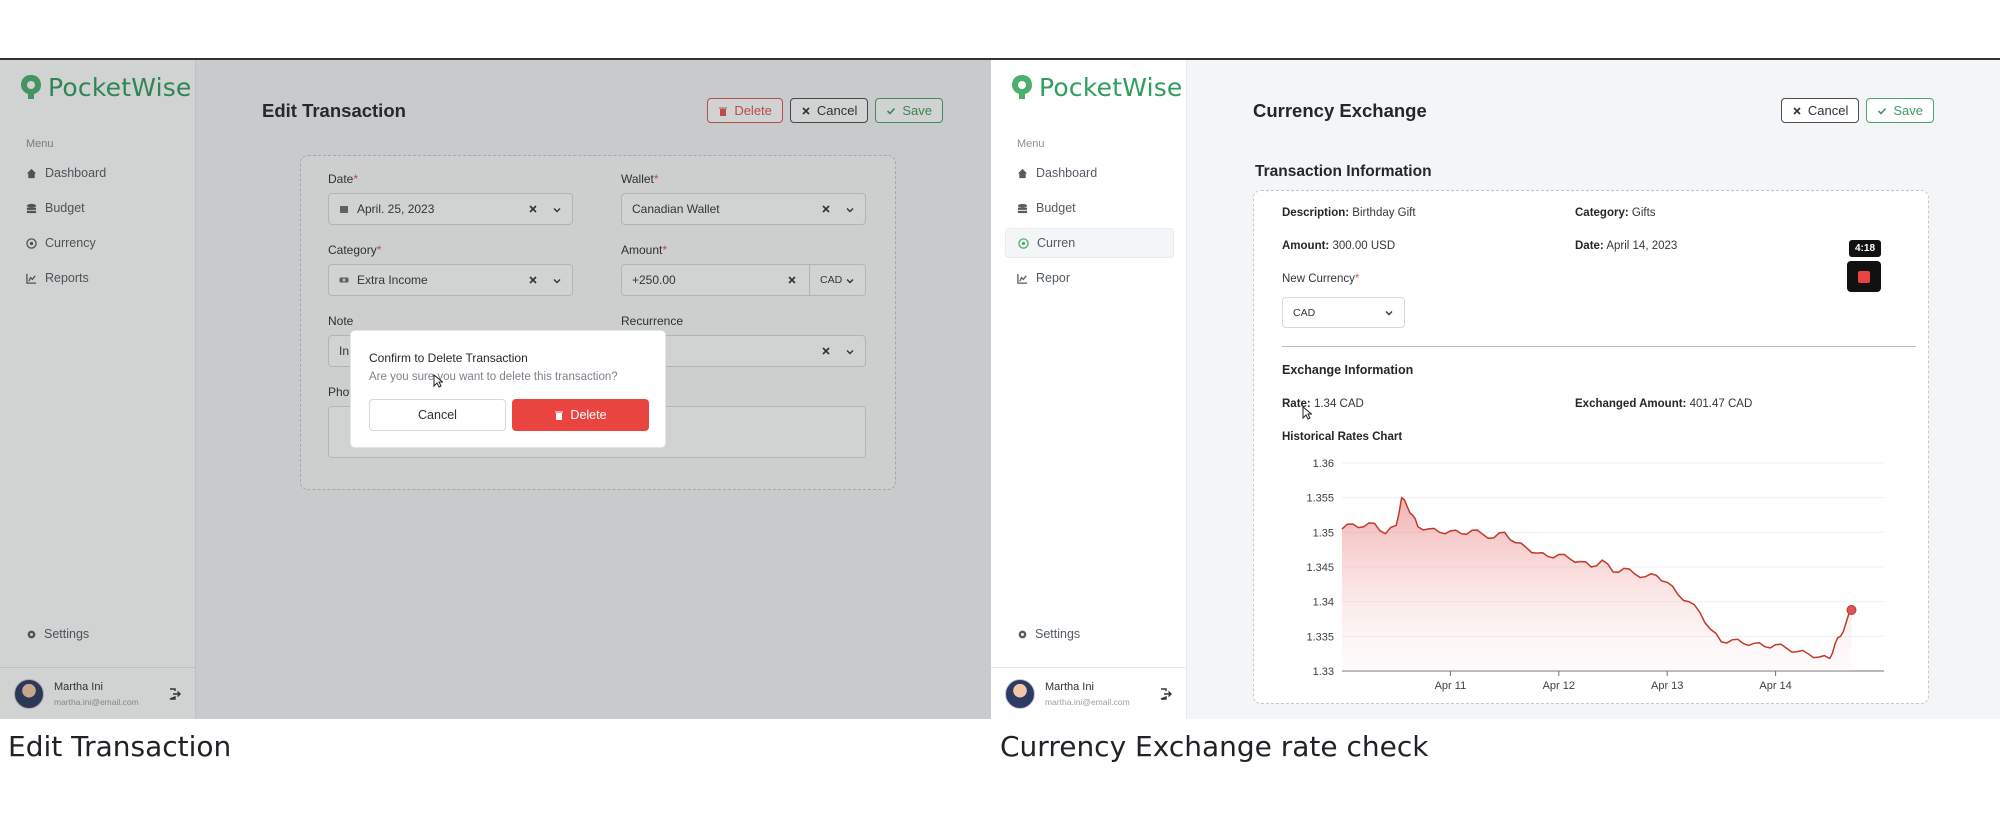  What do you see at coordinates (1602, 213) in the screenshot?
I see `category-label: Category:` at bounding box center [1602, 213].